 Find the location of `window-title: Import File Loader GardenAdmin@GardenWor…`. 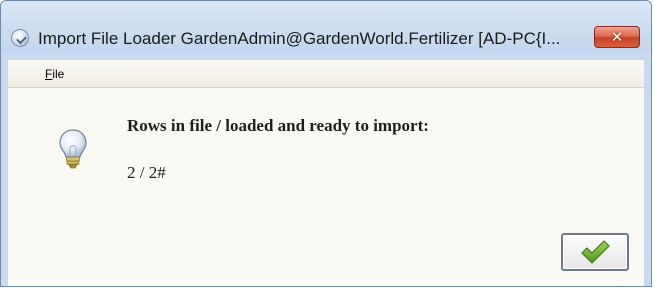

window-title: Import File Loader GardenAdmin@GardenWor… is located at coordinates (299, 38).